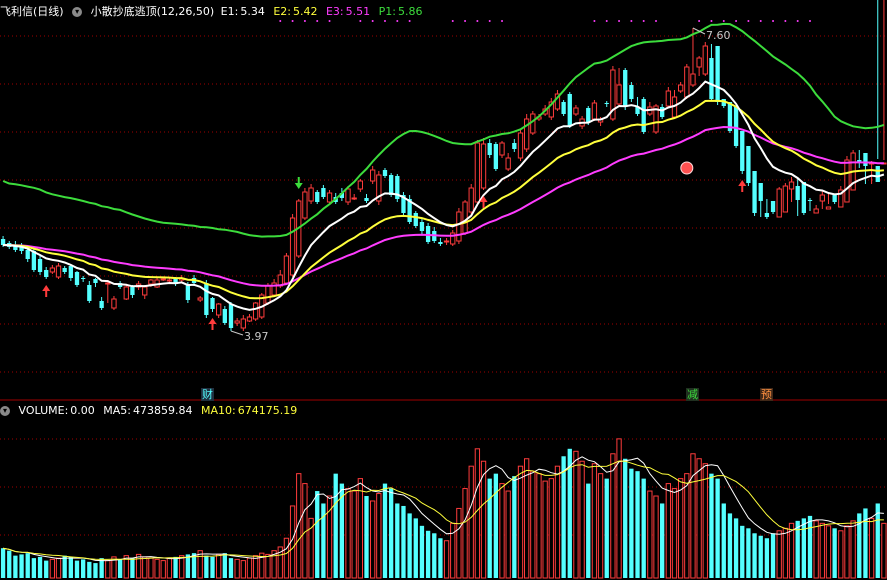 Image resolution: width=887 pixels, height=580 pixels. What do you see at coordinates (267, 410) in the screenshot?
I see `ma10-value: 674175.19` at bounding box center [267, 410].